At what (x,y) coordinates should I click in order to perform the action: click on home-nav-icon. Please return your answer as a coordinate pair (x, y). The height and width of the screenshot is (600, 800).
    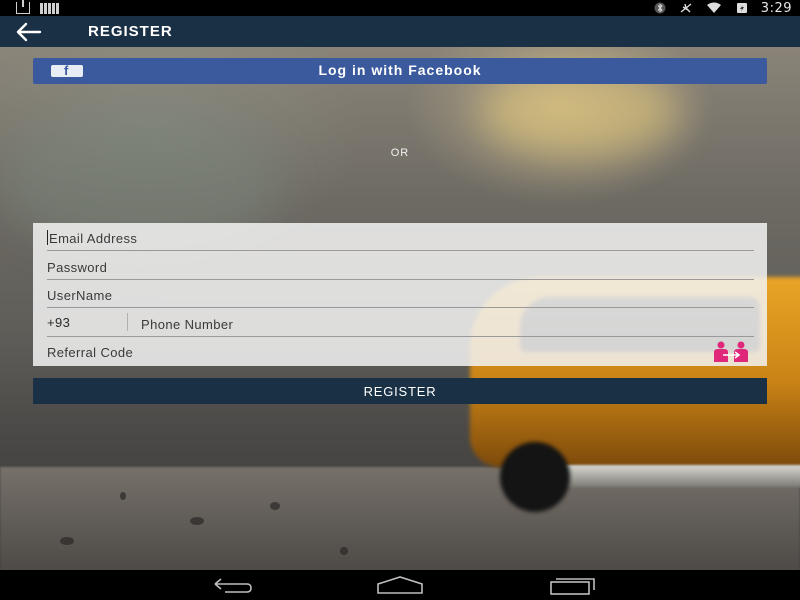
    Looking at the image, I should click on (400, 585).